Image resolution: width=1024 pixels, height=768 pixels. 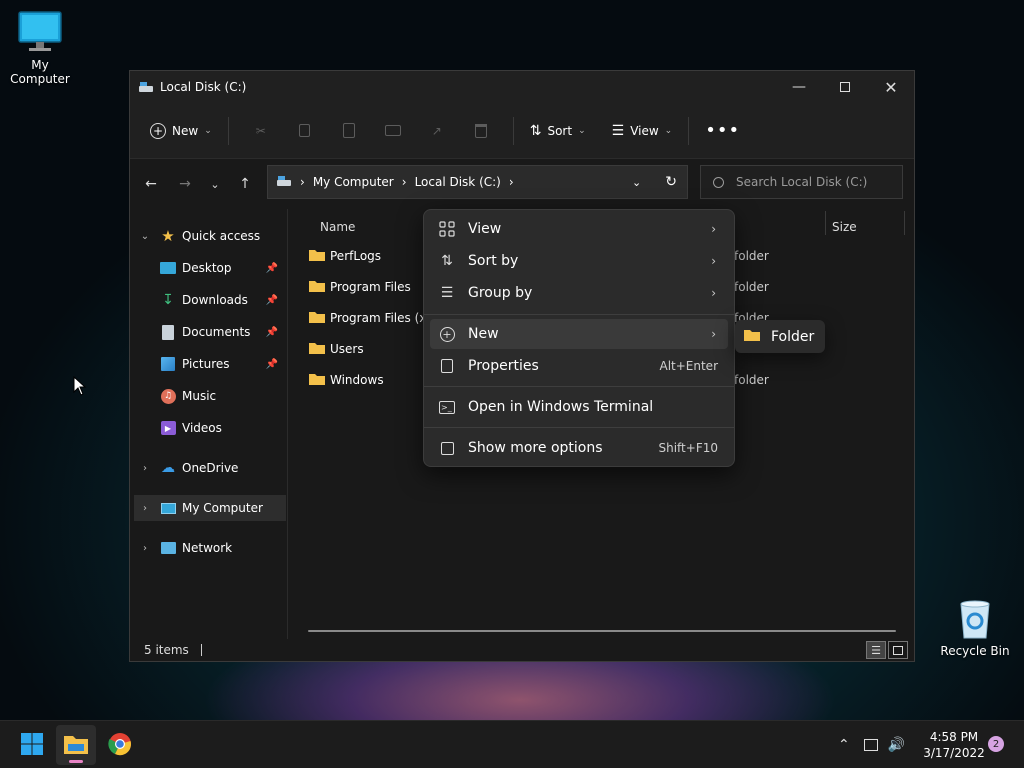 What do you see at coordinates (579, 366) in the screenshot?
I see `menu-item-properties: Properties Alt+Enter` at bounding box center [579, 366].